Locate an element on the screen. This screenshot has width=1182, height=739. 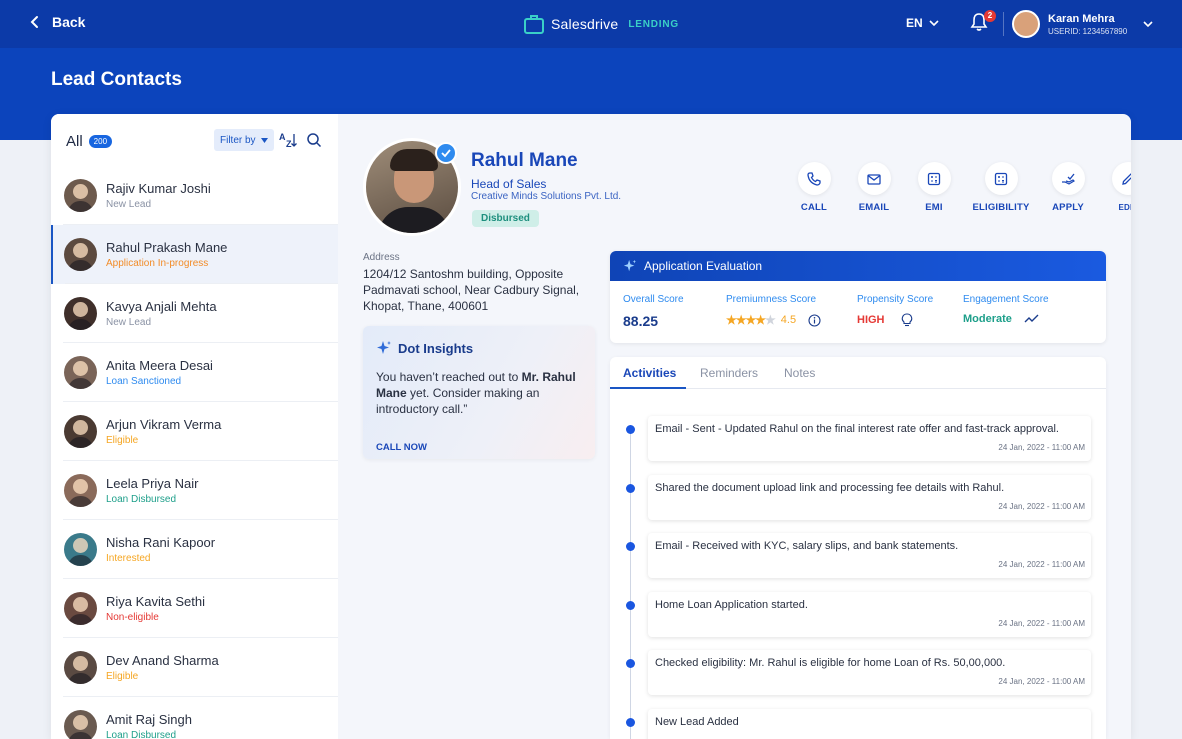
notifications-button: 2 is located at coordinates (983, 23).